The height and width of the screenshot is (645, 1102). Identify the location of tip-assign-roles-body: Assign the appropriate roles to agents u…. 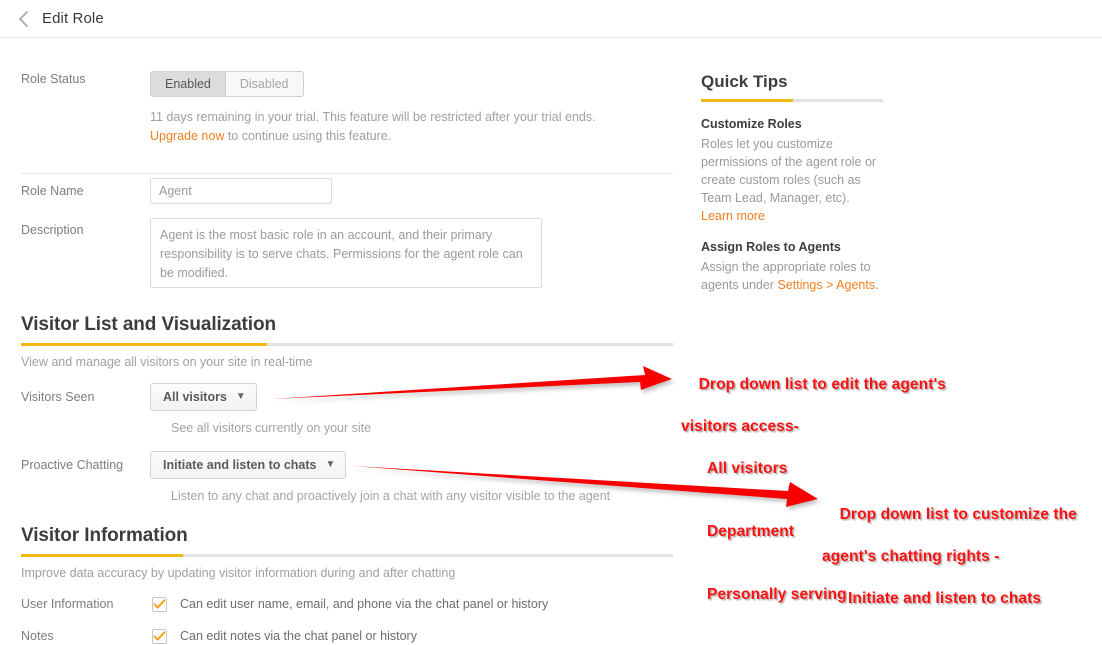
(794, 276).